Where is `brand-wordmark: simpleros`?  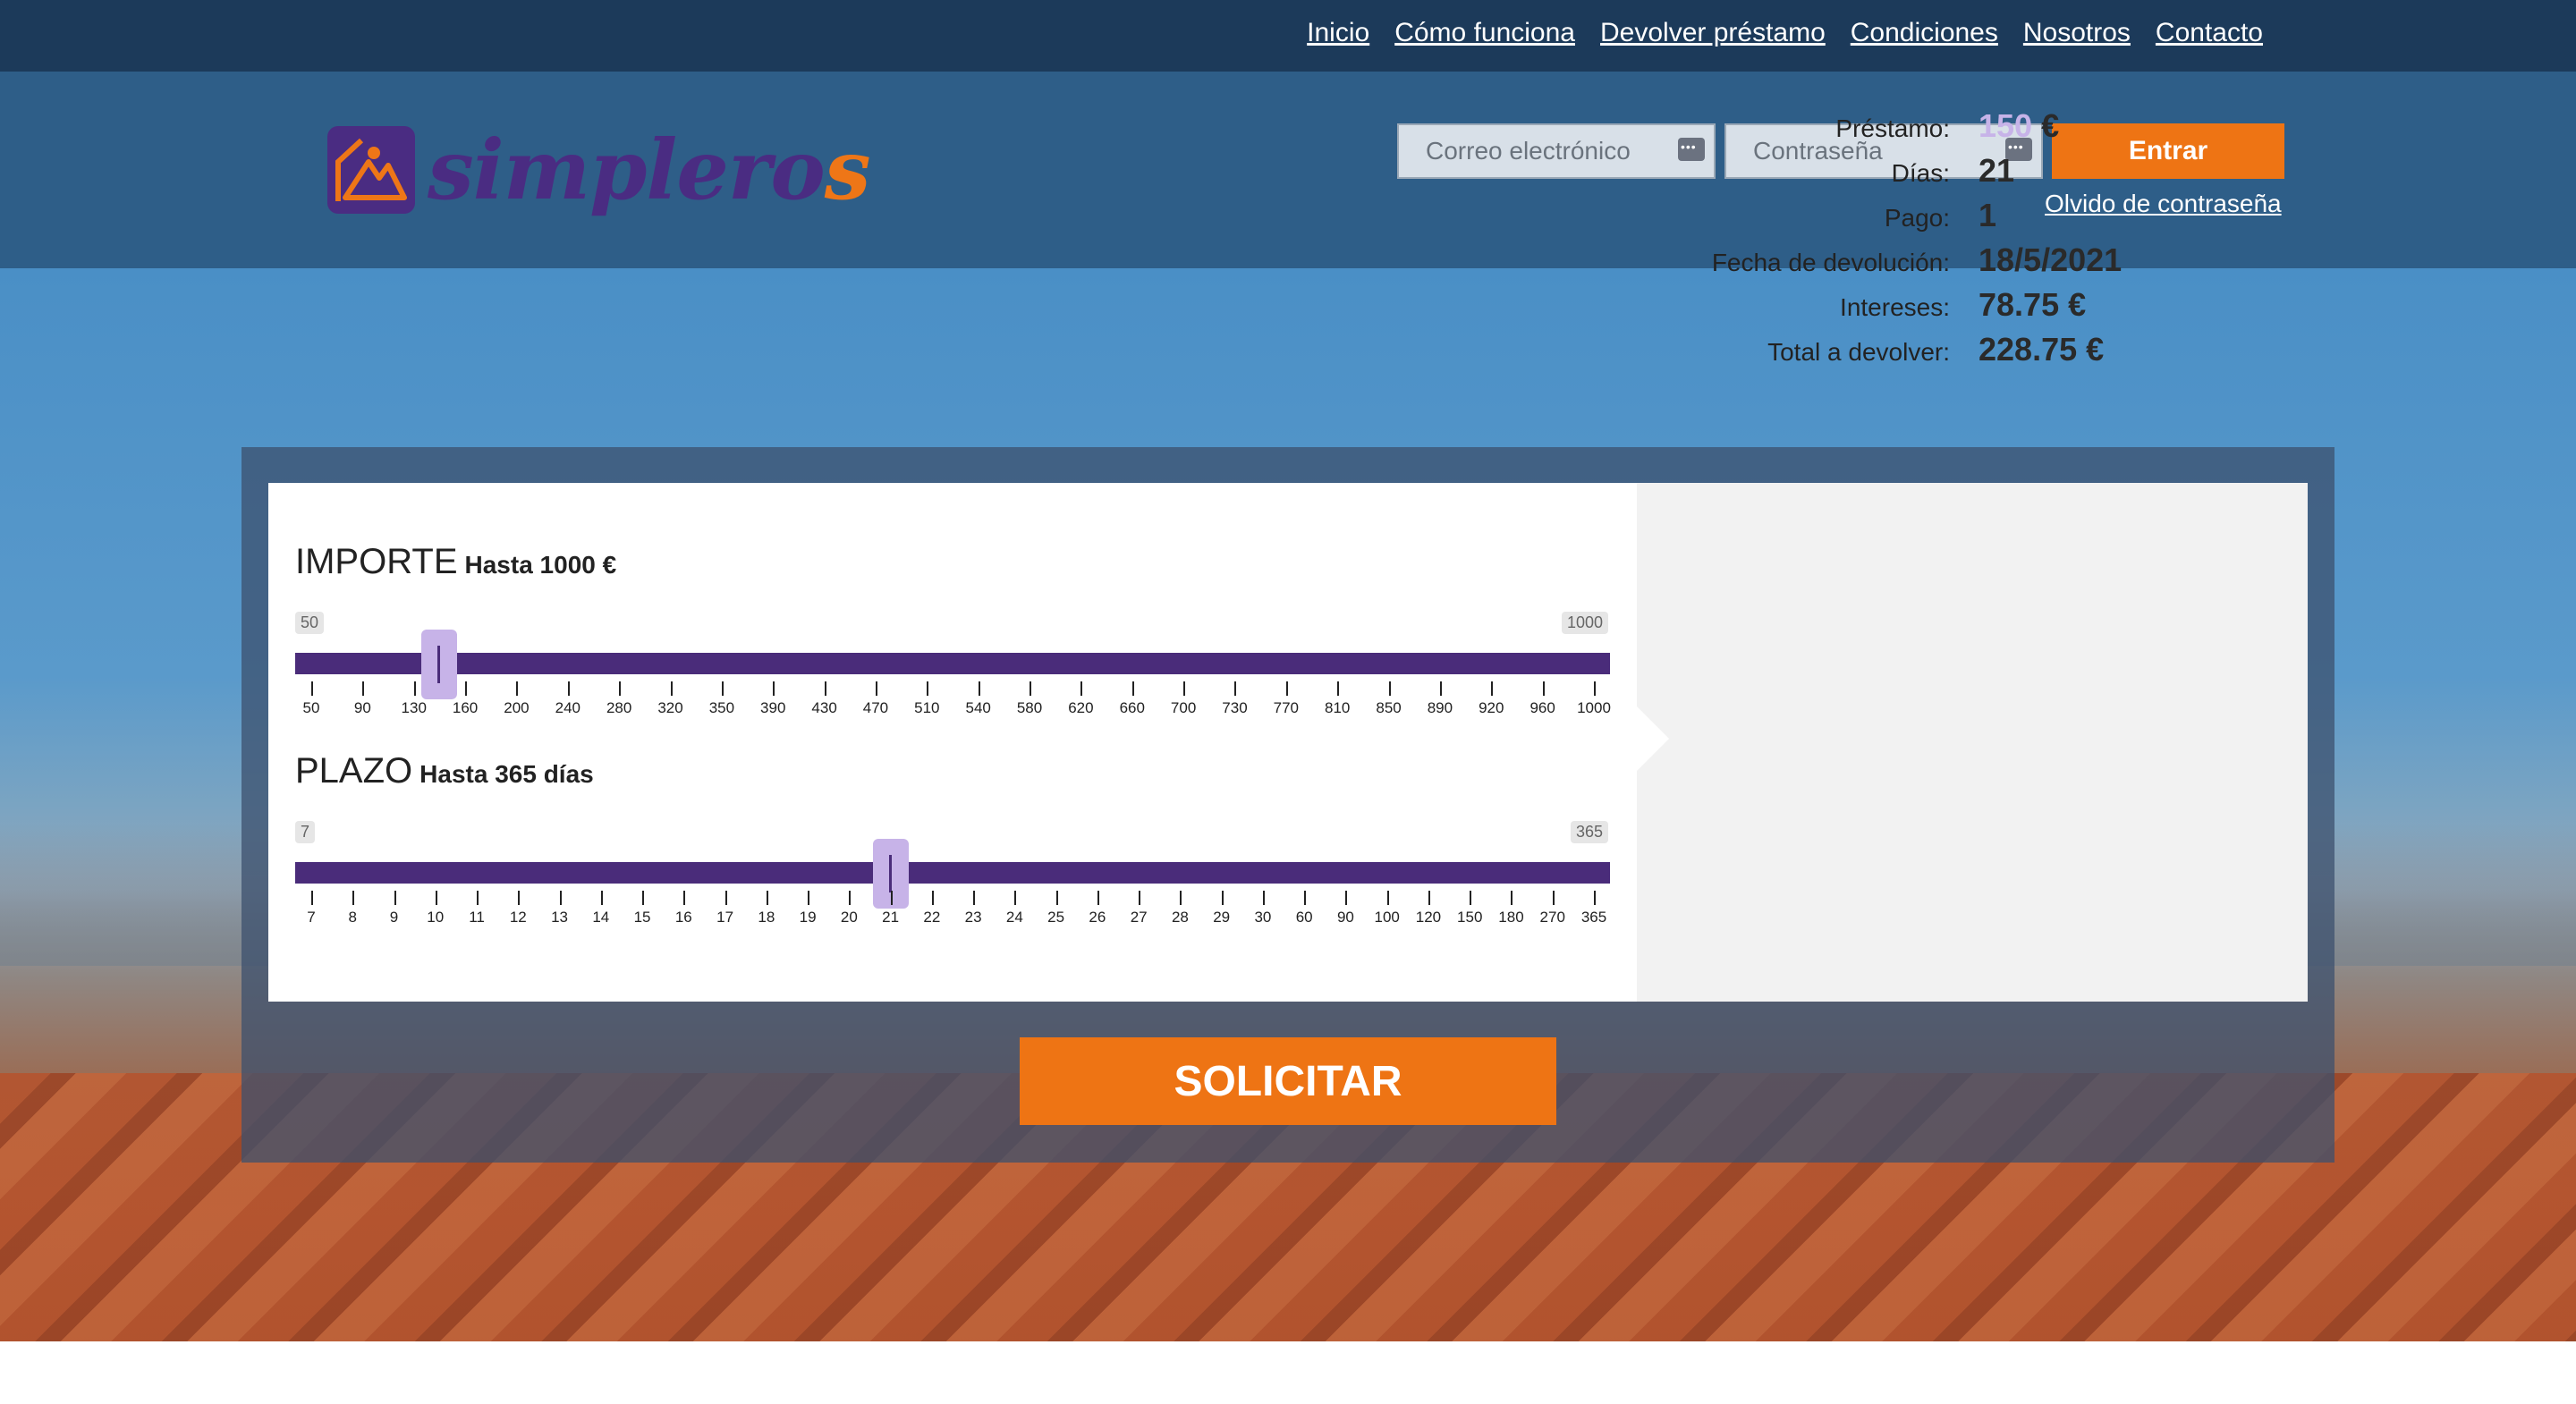 brand-wordmark: simpleros is located at coordinates (649, 170).